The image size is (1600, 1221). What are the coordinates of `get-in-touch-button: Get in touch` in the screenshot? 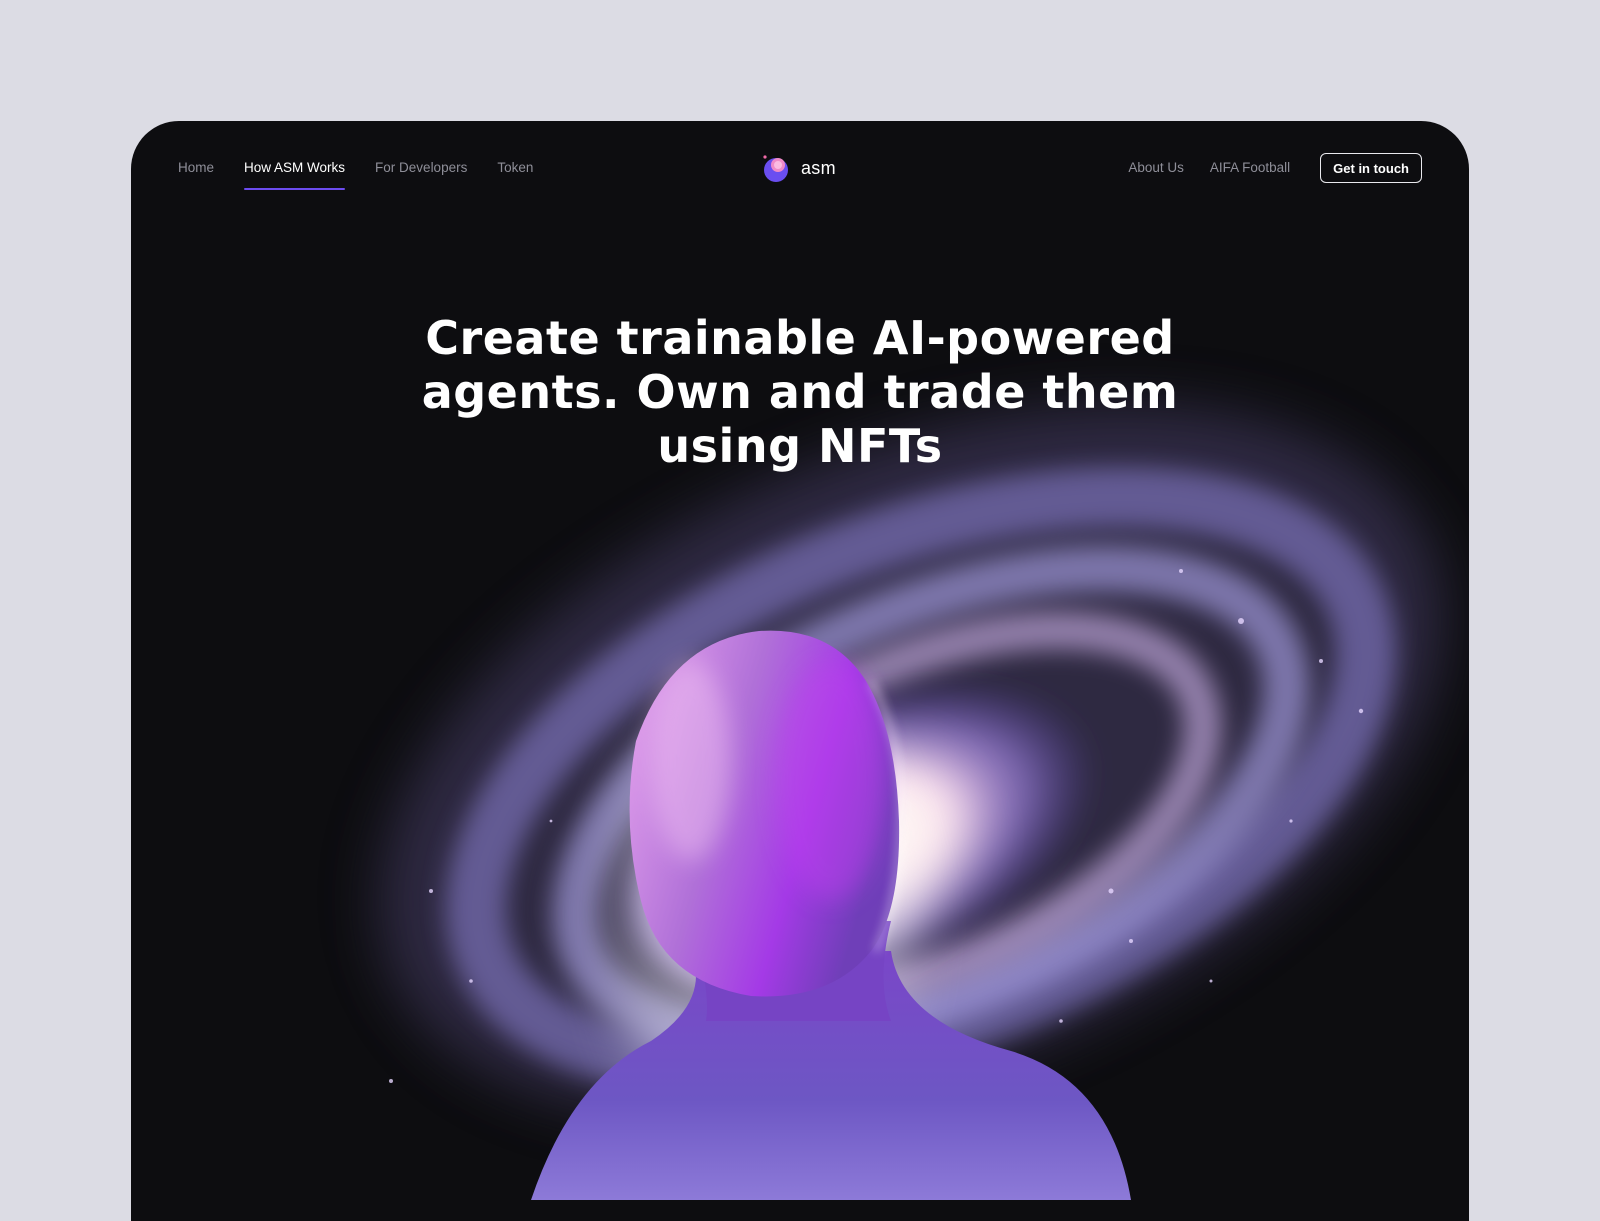 It's located at (1371, 168).